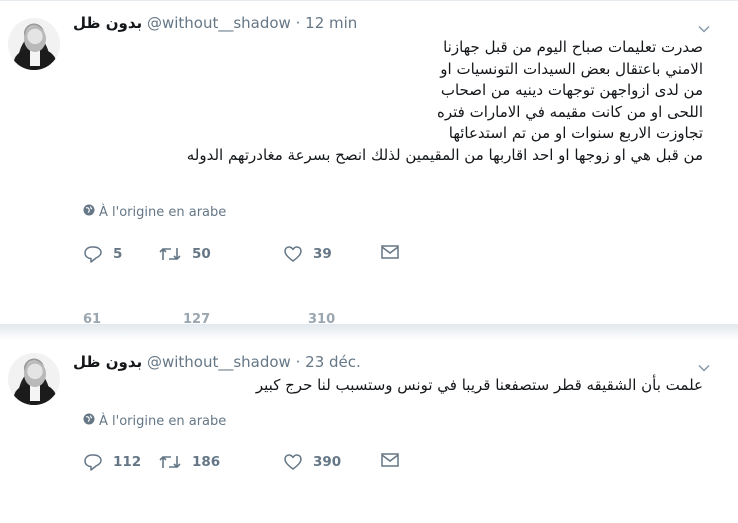  What do you see at coordinates (312, 462) in the screenshot?
I see `like-button: 390` at bounding box center [312, 462].